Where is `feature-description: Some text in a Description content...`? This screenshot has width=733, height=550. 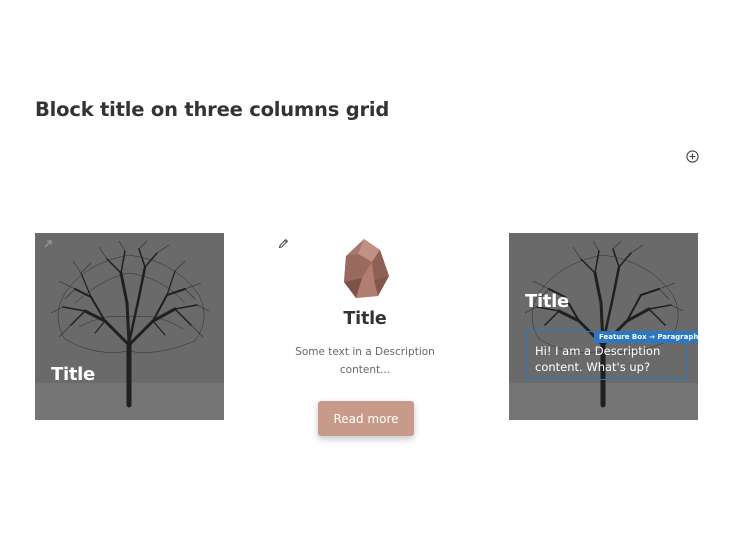 feature-description: Some text in a Description content... is located at coordinates (365, 361).